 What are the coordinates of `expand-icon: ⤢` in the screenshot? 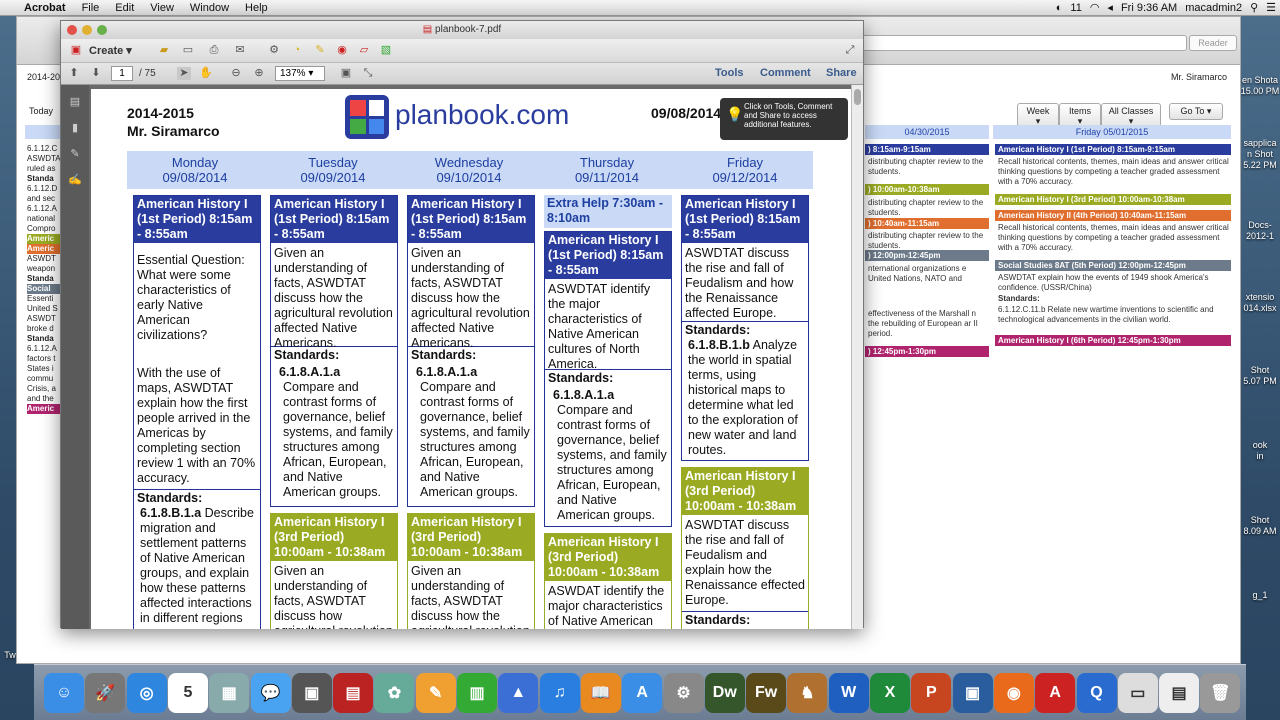 It's located at (850, 50).